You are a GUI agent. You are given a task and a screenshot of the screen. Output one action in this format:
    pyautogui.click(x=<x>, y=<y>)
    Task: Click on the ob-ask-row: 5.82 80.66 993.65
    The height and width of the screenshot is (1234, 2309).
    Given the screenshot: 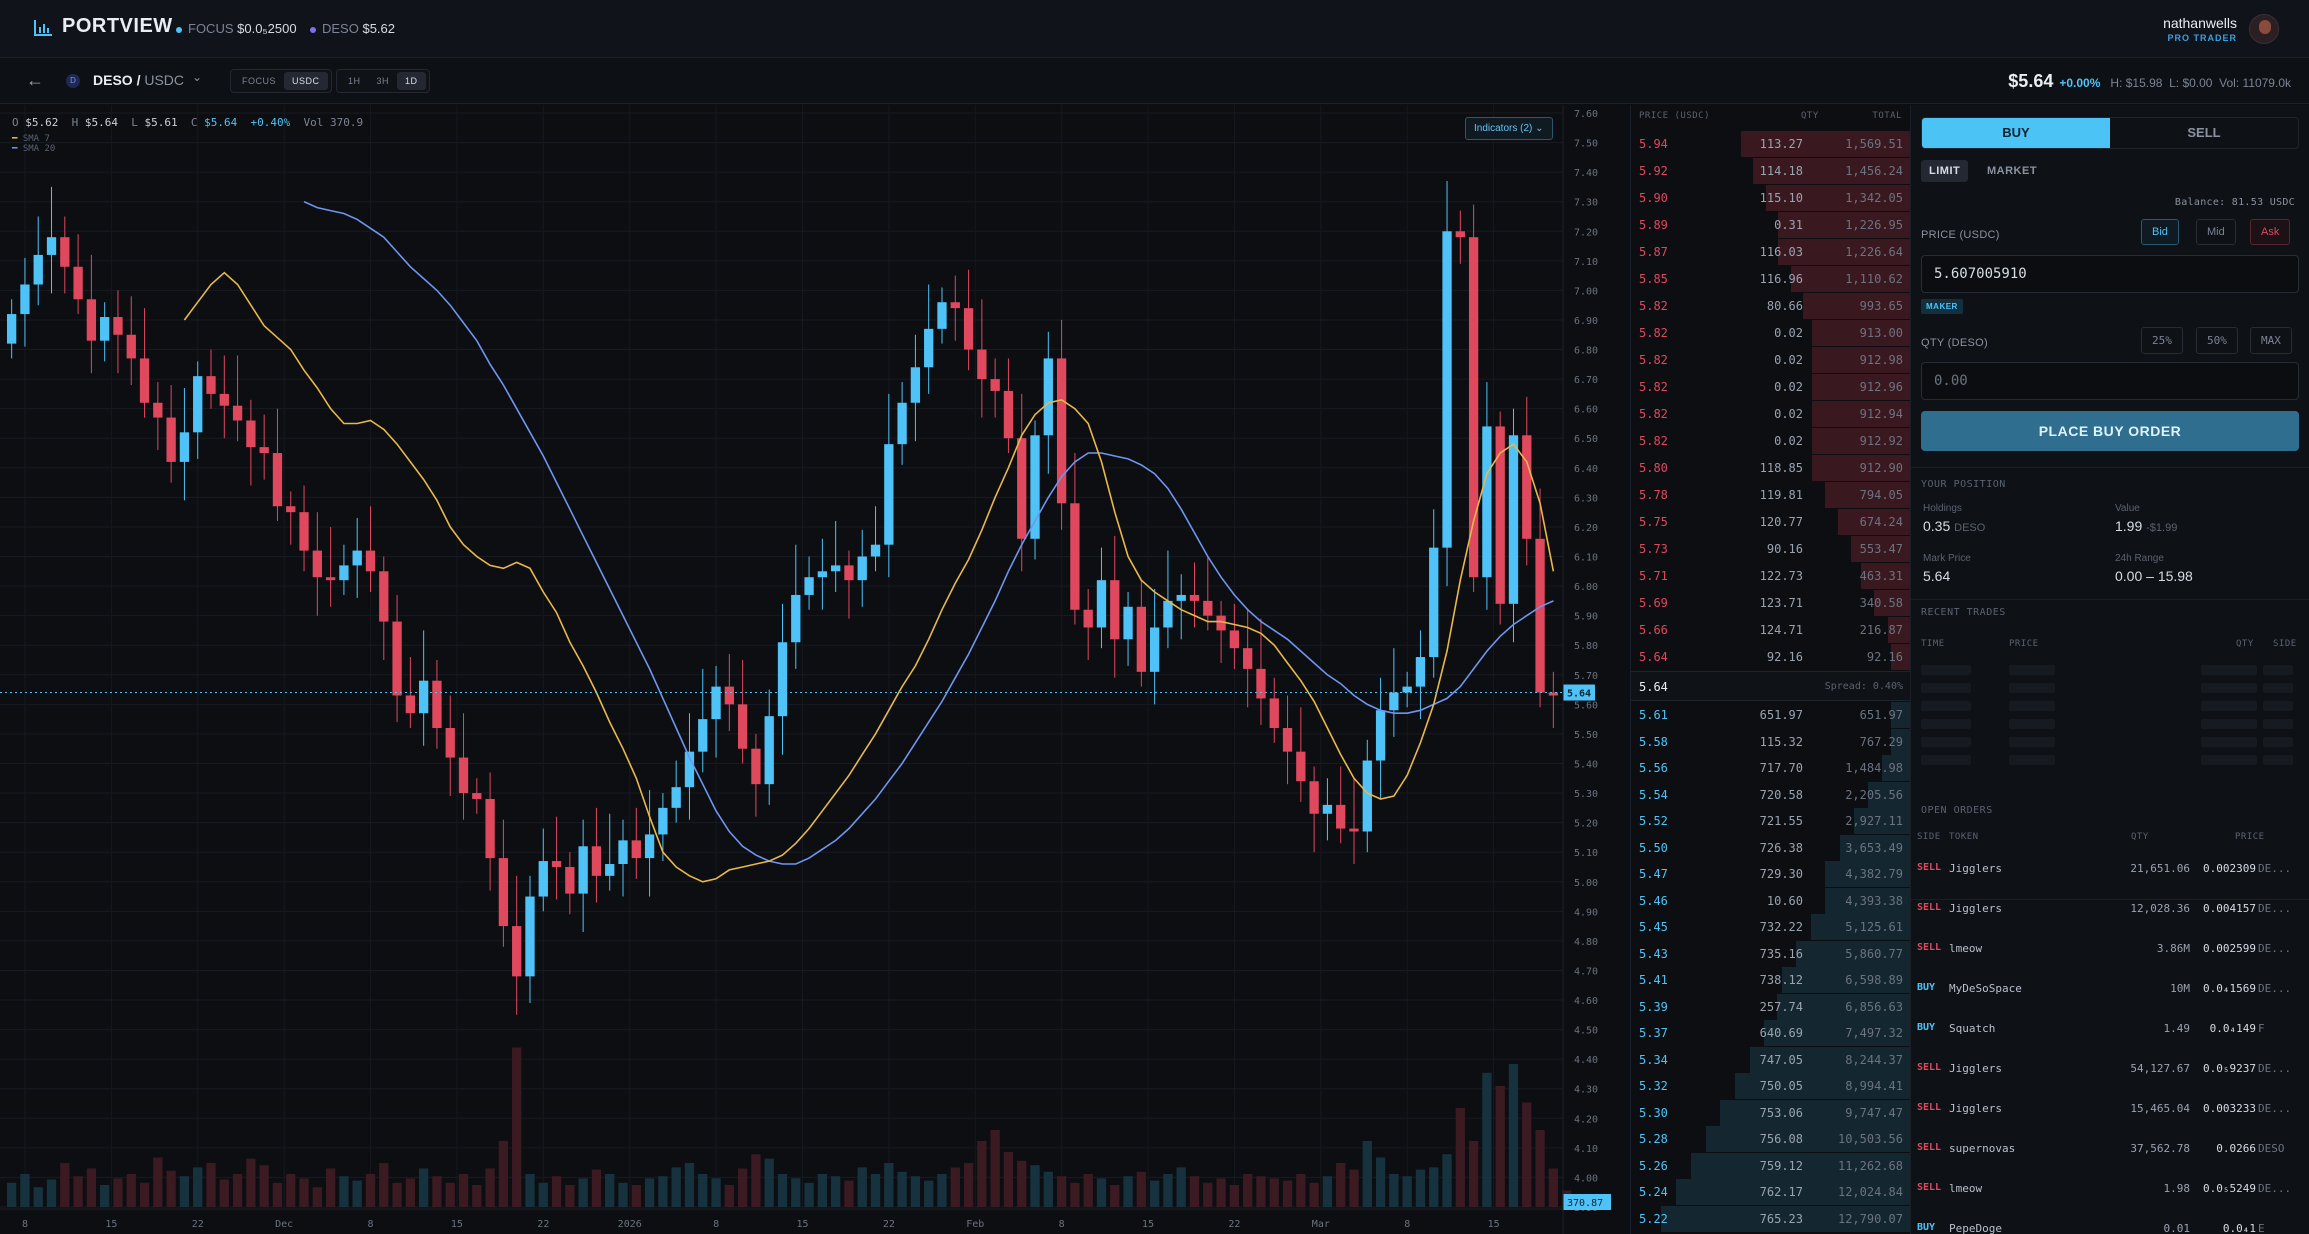 What is the action you would take?
    pyautogui.click(x=1771, y=306)
    